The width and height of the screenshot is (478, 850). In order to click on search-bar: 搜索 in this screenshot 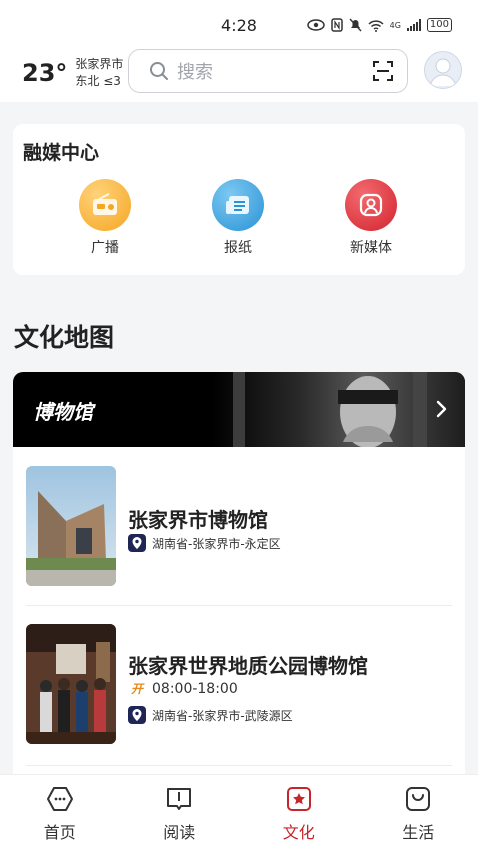, I will do `click(268, 71)`.